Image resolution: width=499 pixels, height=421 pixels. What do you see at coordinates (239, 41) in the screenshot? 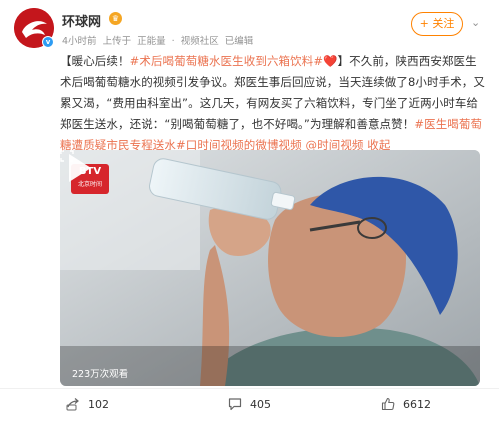
I see `edited-label: 已编辑` at bounding box center [239, 41].